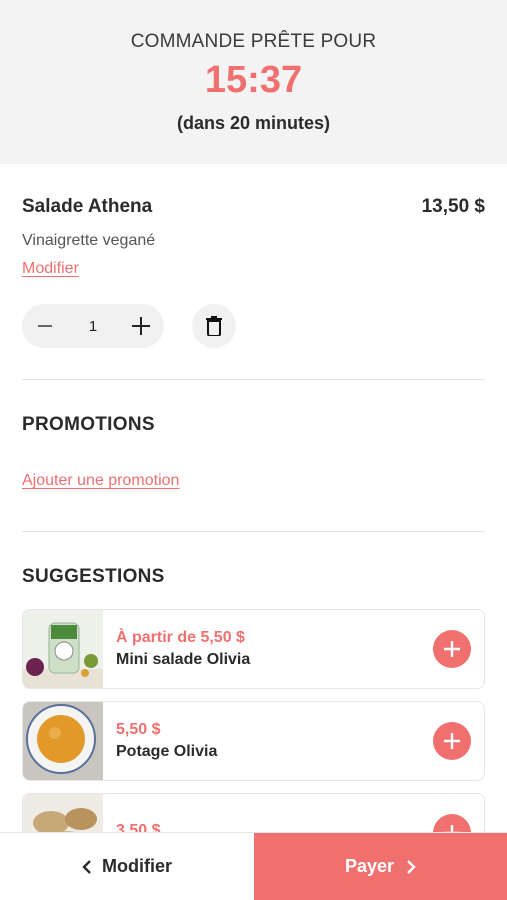 This screenshot has height=900, width=507. Describe the element at coordinates (87, 866) in the screenshot. I see `chevron-left-icon` at that location.